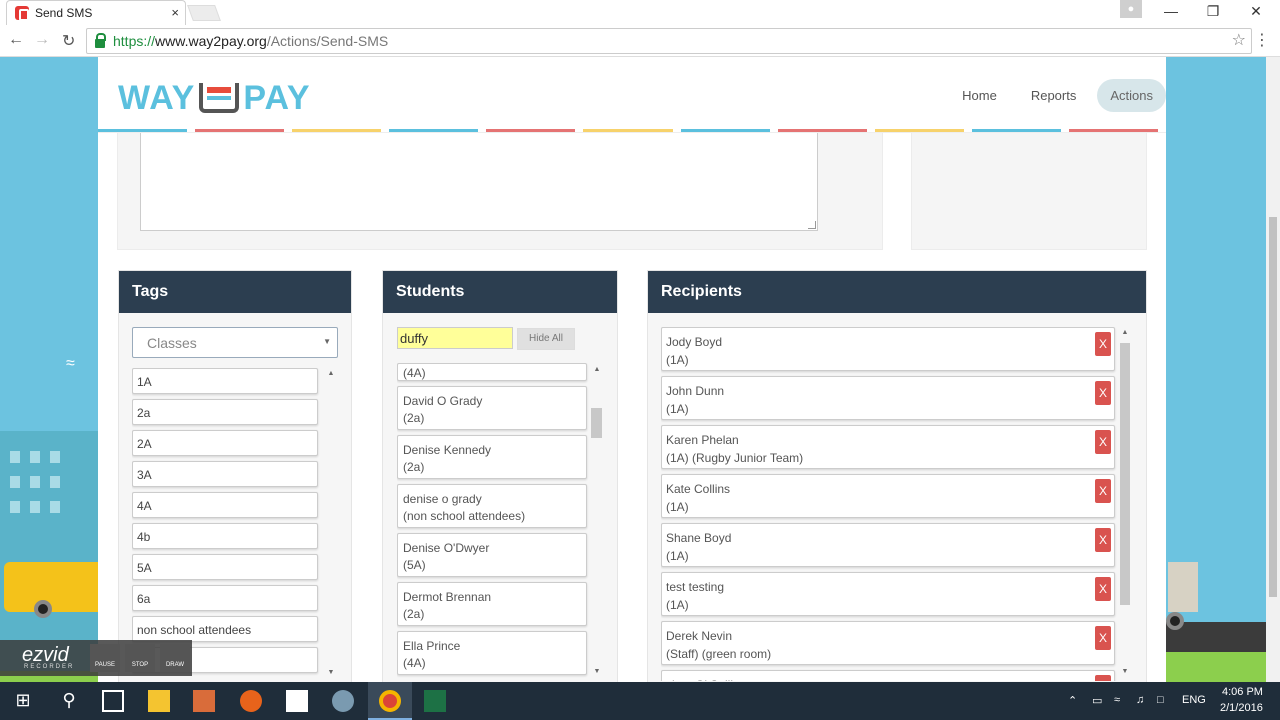 This screenshot has width=1280, height=720. What do you see at coordinates (175, 658) in the screenshot?
I see `draw-button: DRAW` at bounding box center [175, 658].